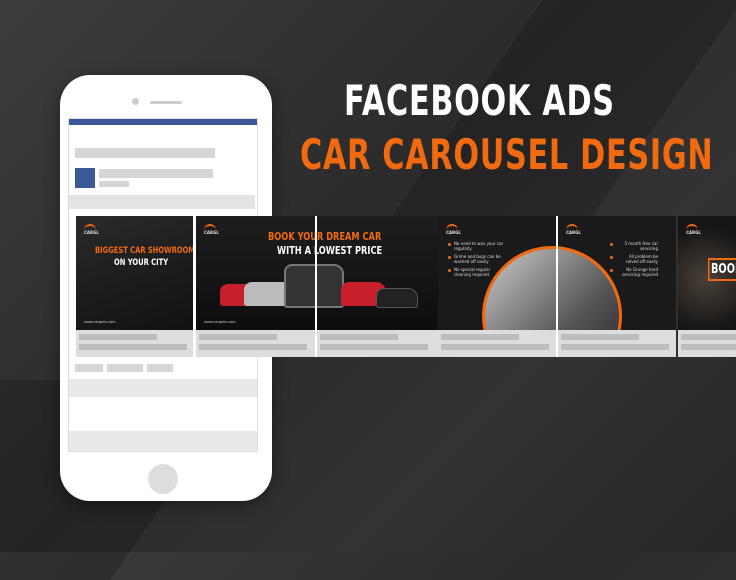 The height and width of the screenshot is (580, 736). What do you see at coordinates (476, 246) in the screenshot?
I see `feature-bullet: No need to wax your car regularly` at bounding box center [476, 246].